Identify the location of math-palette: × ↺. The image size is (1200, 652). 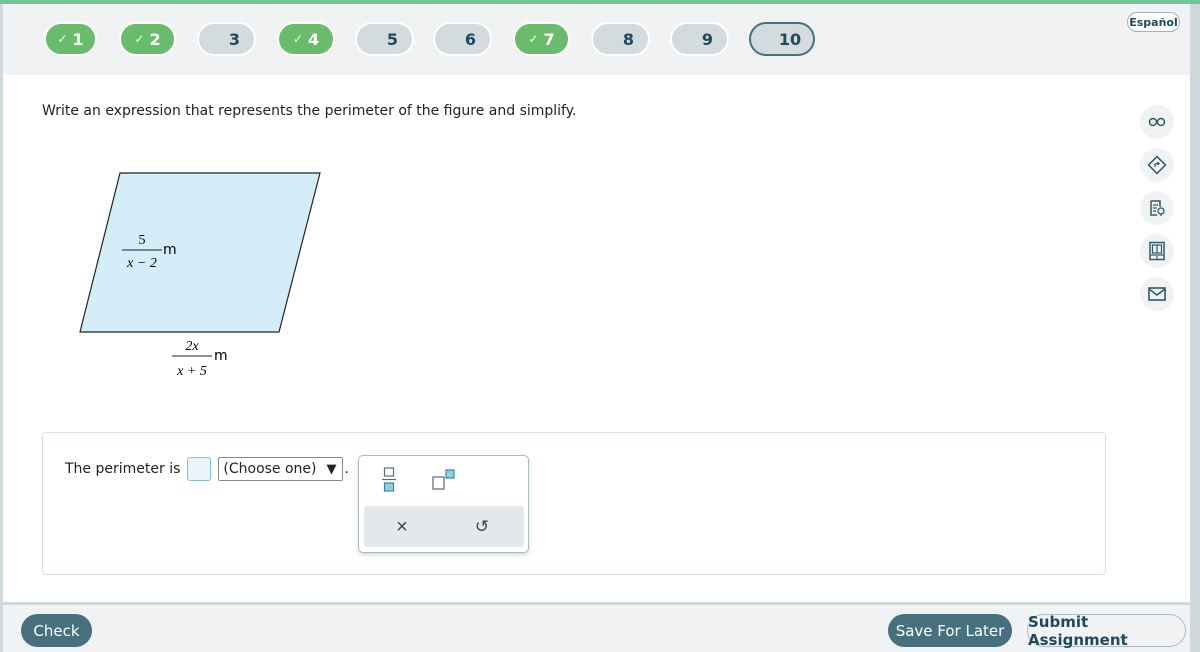
(443, 504).